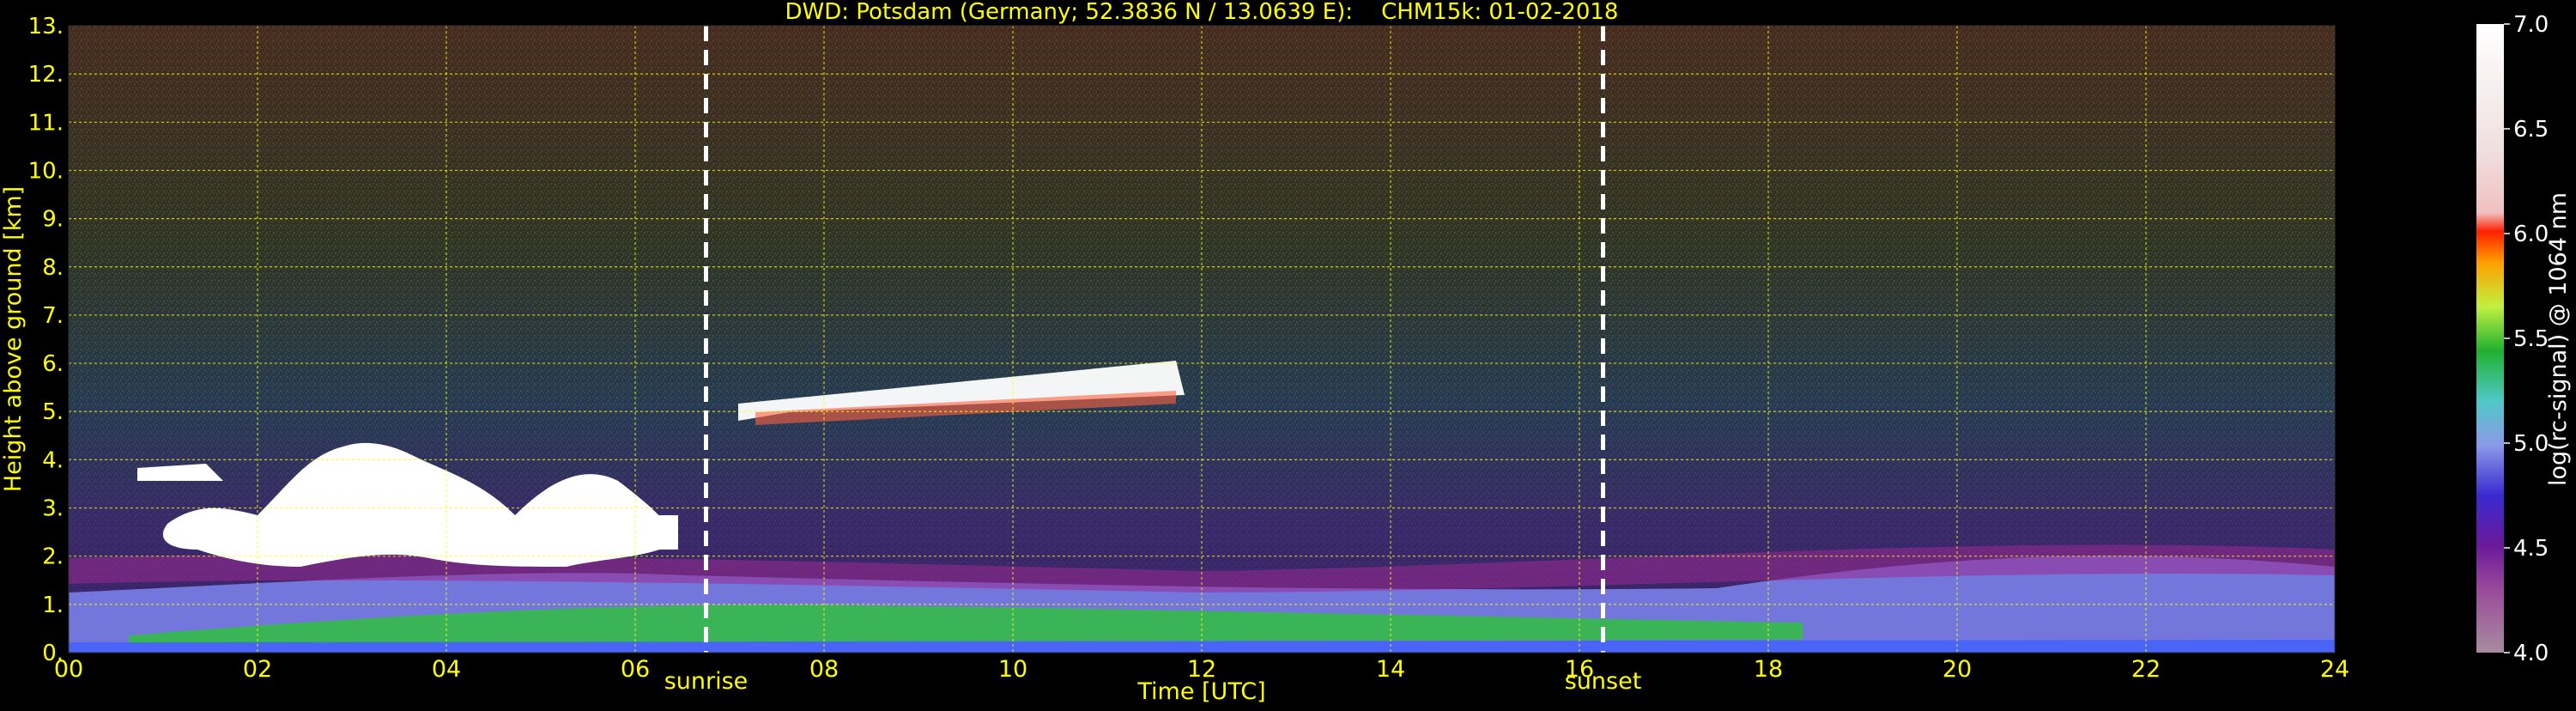 This screenshot has height=711, width=2576. What do you see at coordinates (2531, 549) in the screenshot?
I see `colorbar-tick-label: 4.5` at bounding box center [2531, 549].